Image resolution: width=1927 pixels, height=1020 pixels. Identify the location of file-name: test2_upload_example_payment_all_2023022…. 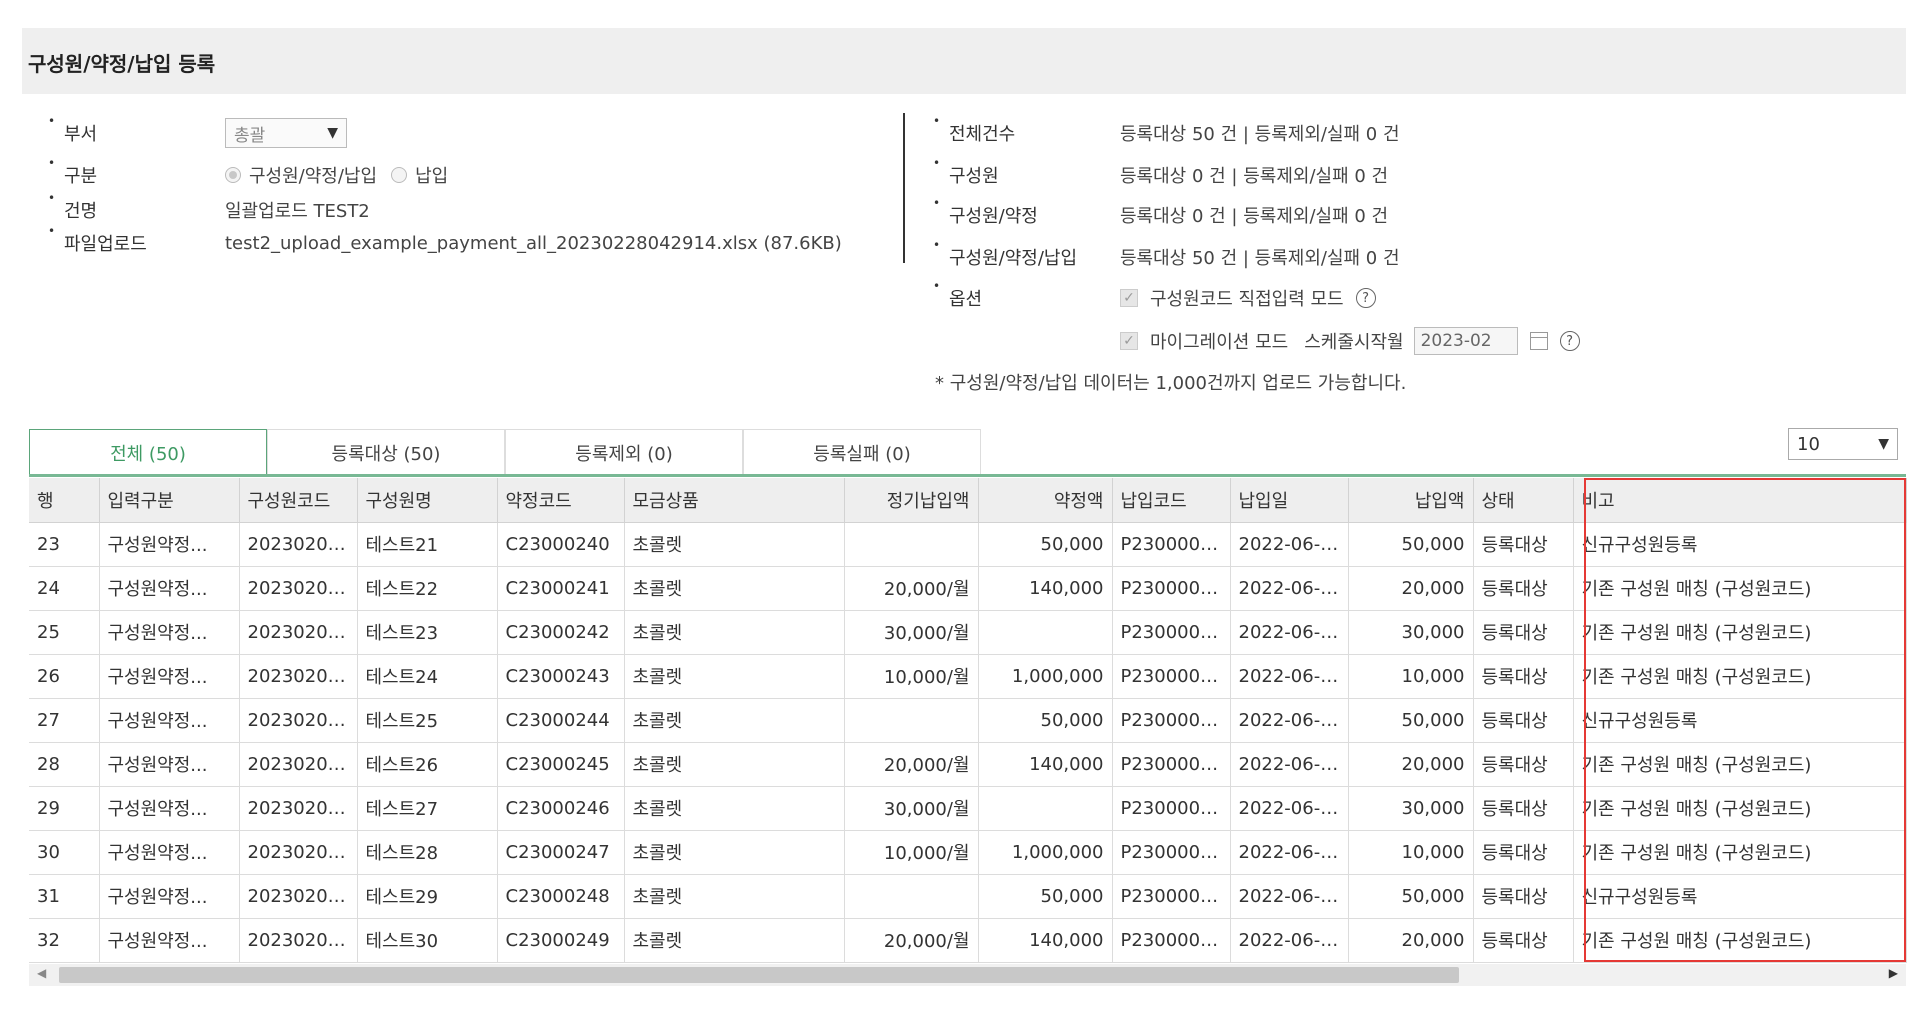
(533, 243).